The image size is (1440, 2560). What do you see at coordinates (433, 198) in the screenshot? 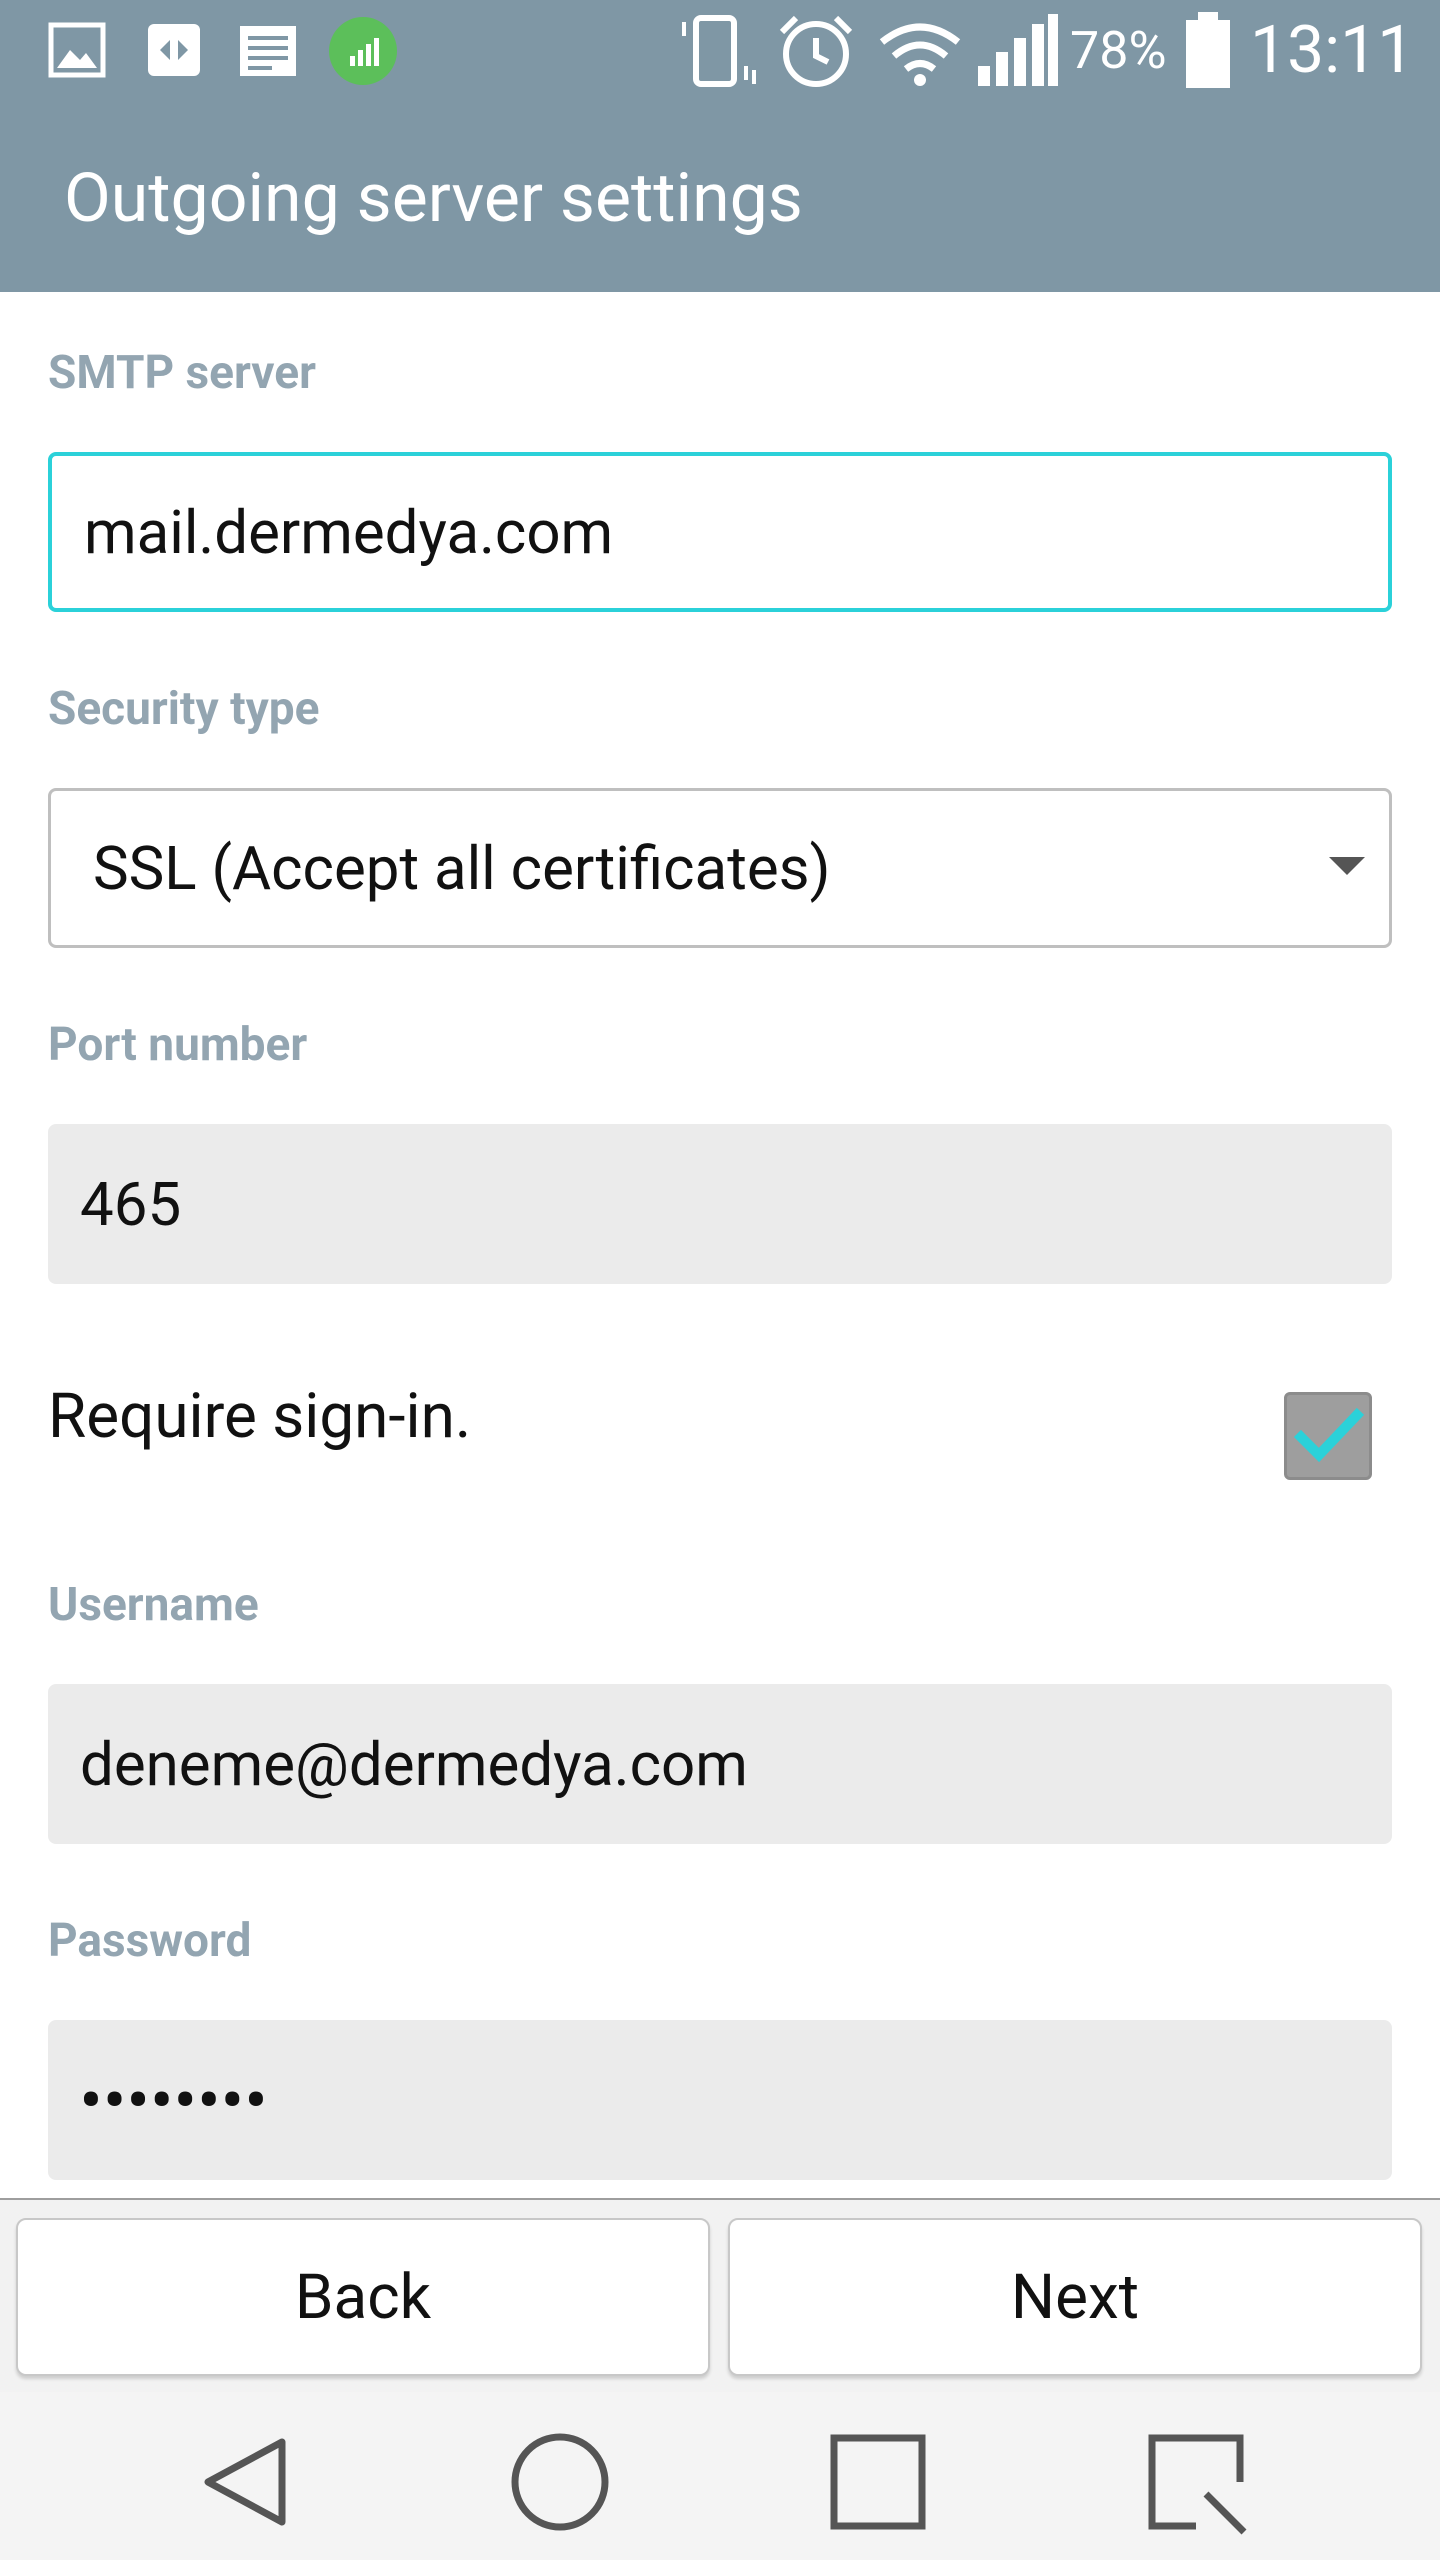
I see `page-title: Outgoing server settings` at bounding box center [433, 198].